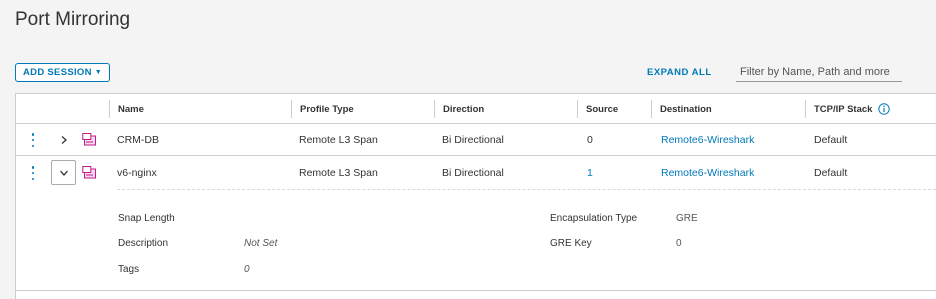  What do you see at coordinates (590, 140) in the screenshot?
I see `source-count: 0` at bounding box center [590, 140].